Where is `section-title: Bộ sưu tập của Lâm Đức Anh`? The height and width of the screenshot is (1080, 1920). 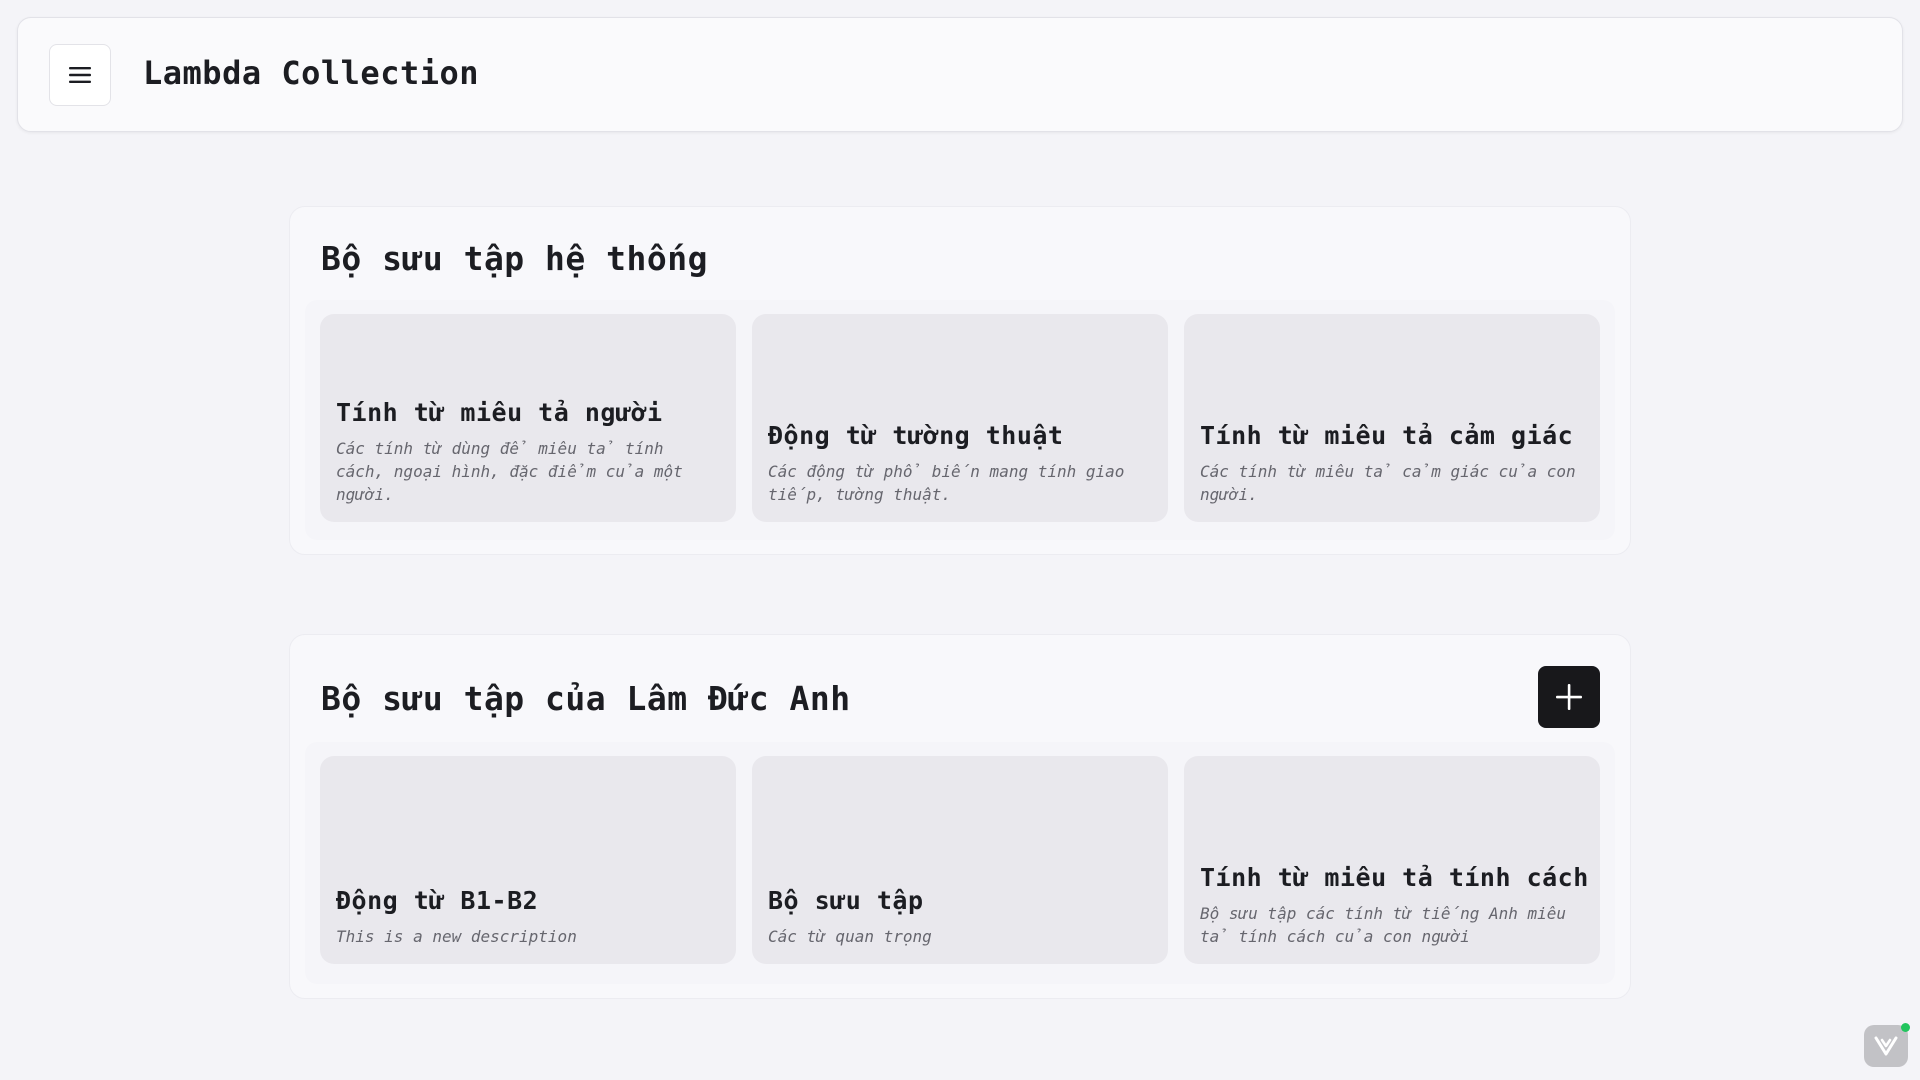 section-title: Bộ sưu tập của Lâm Đức Anh is located at coordinates (586, 698).